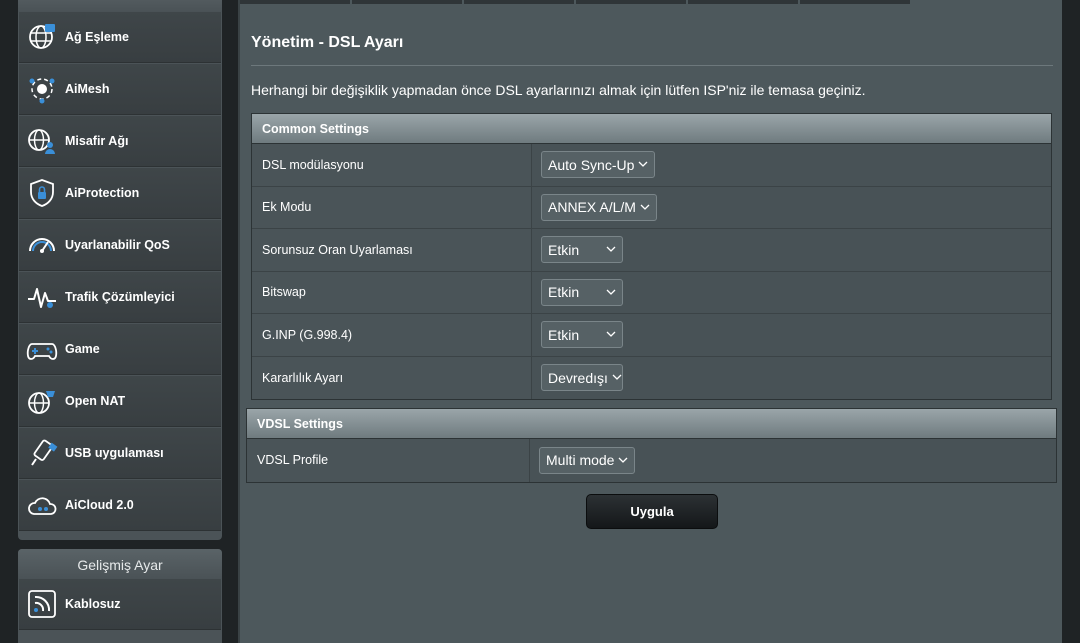 The image size is (1080, 643). What do you see at coordinates (120, 6) in the screenshot?
I see `sidebar-group-title: Genel` at bounding box center [120, 6].